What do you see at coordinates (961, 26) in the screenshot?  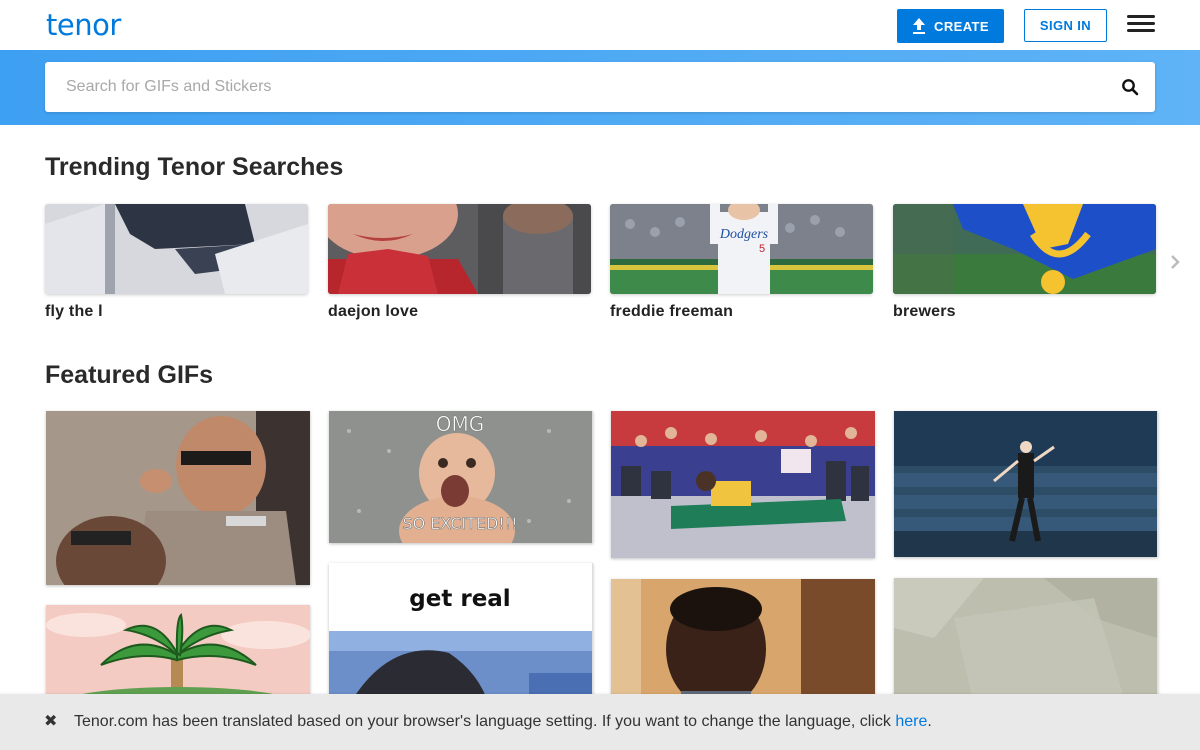 I see `create-button-label: CREATE` at bounding box center [961, 26].